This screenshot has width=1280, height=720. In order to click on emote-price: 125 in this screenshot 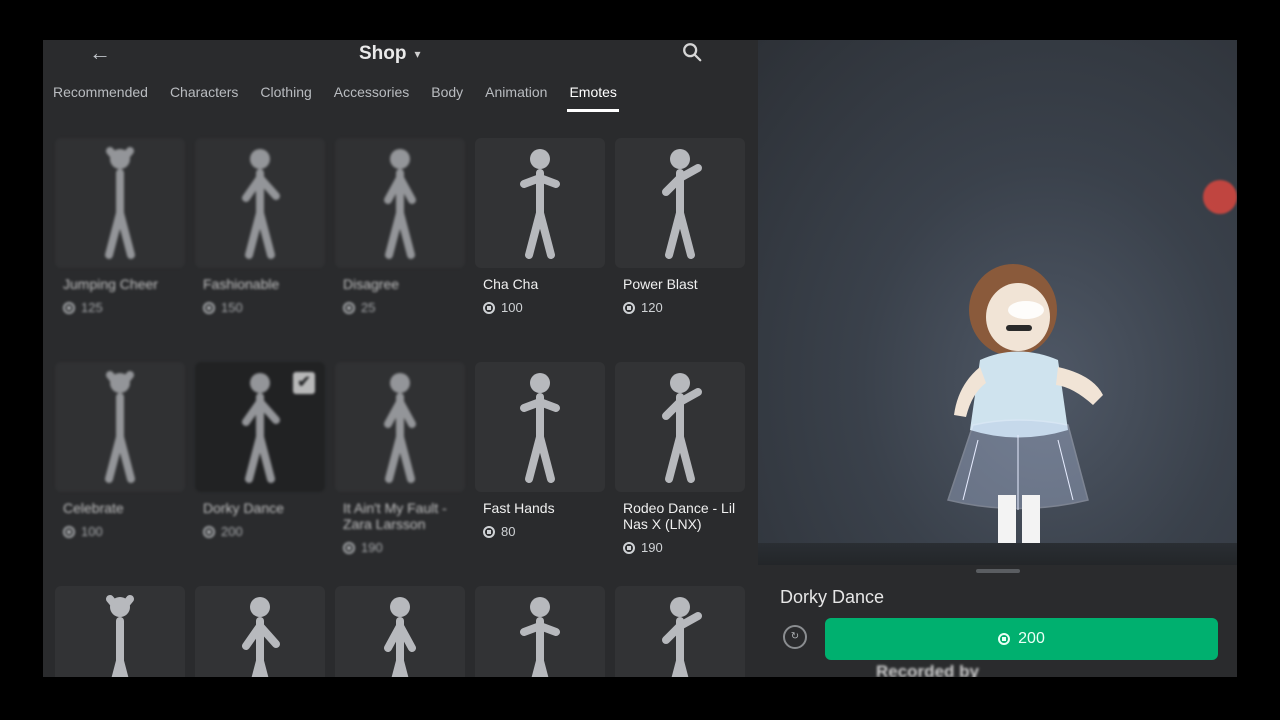, I will do `click(120, 307)`.